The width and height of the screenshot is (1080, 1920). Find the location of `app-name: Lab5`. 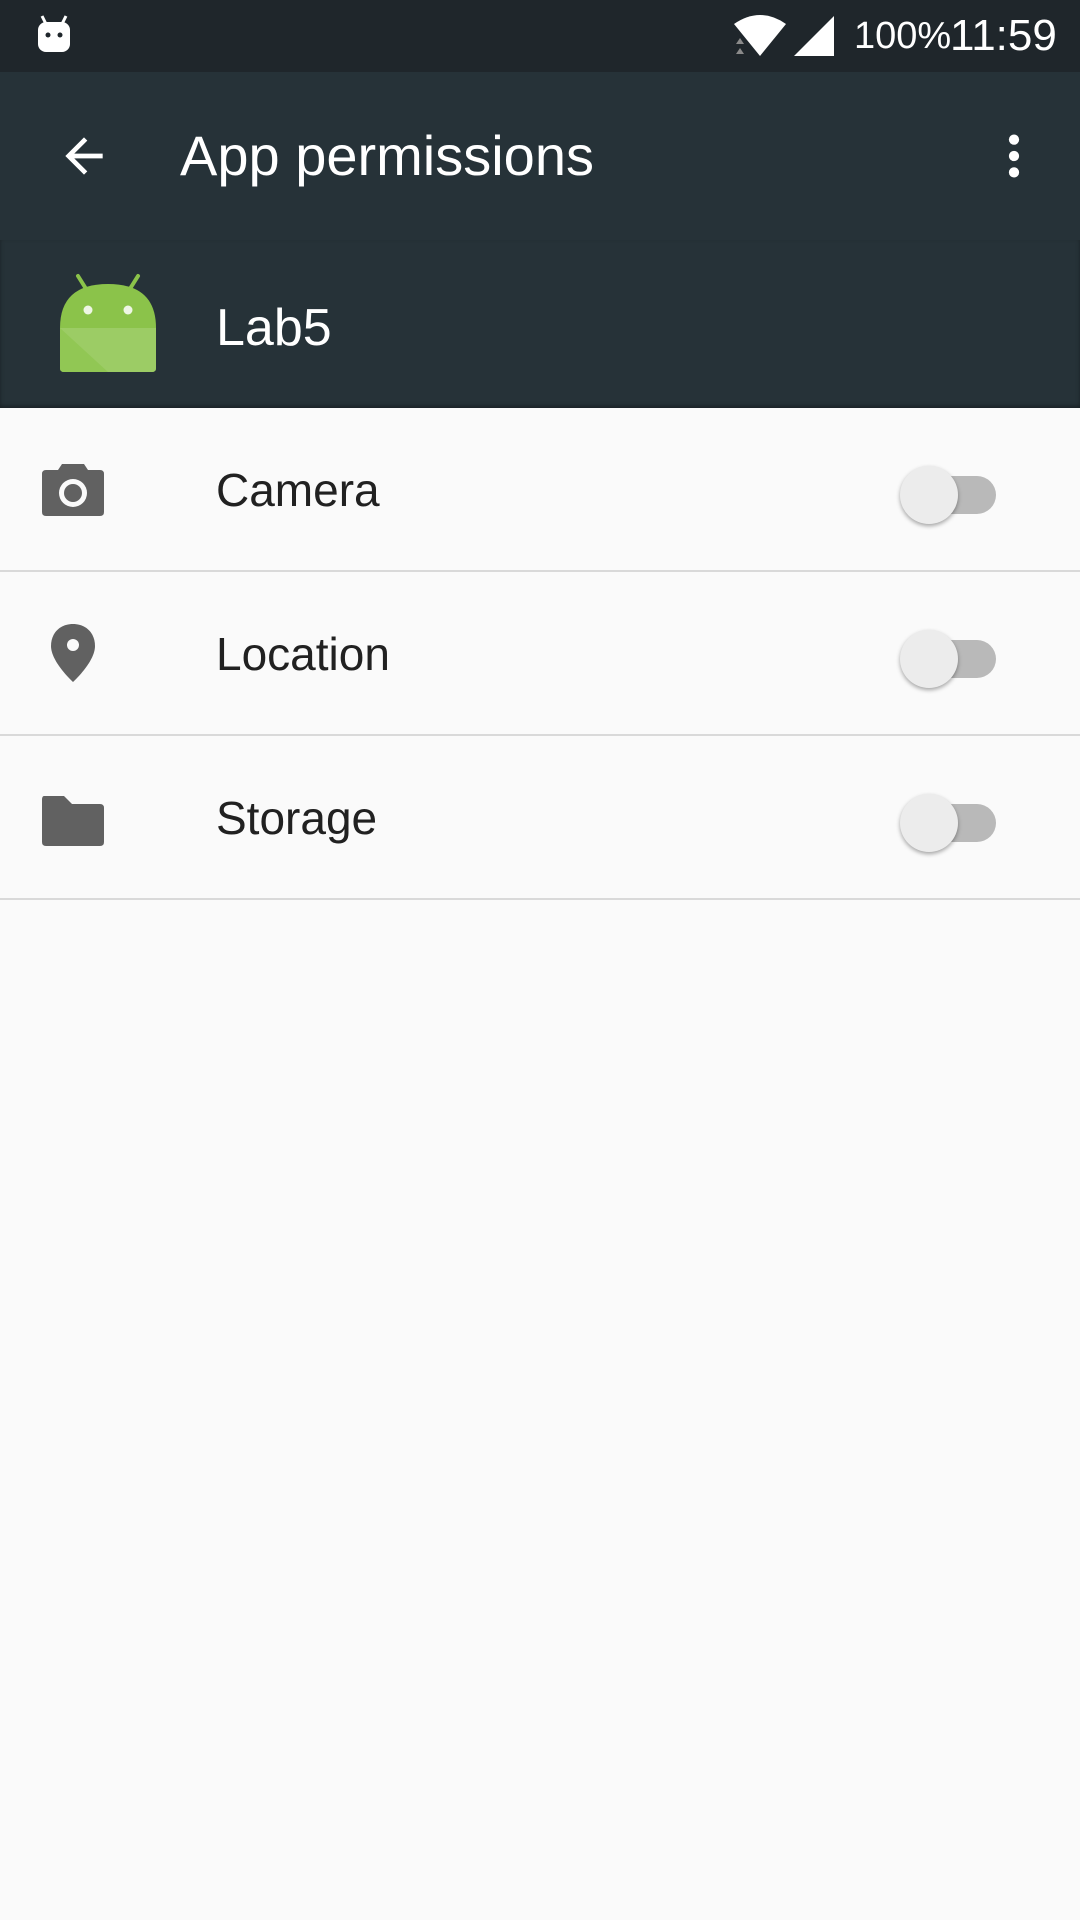

app-name: Lab5 is located at coordinates (274, 328).